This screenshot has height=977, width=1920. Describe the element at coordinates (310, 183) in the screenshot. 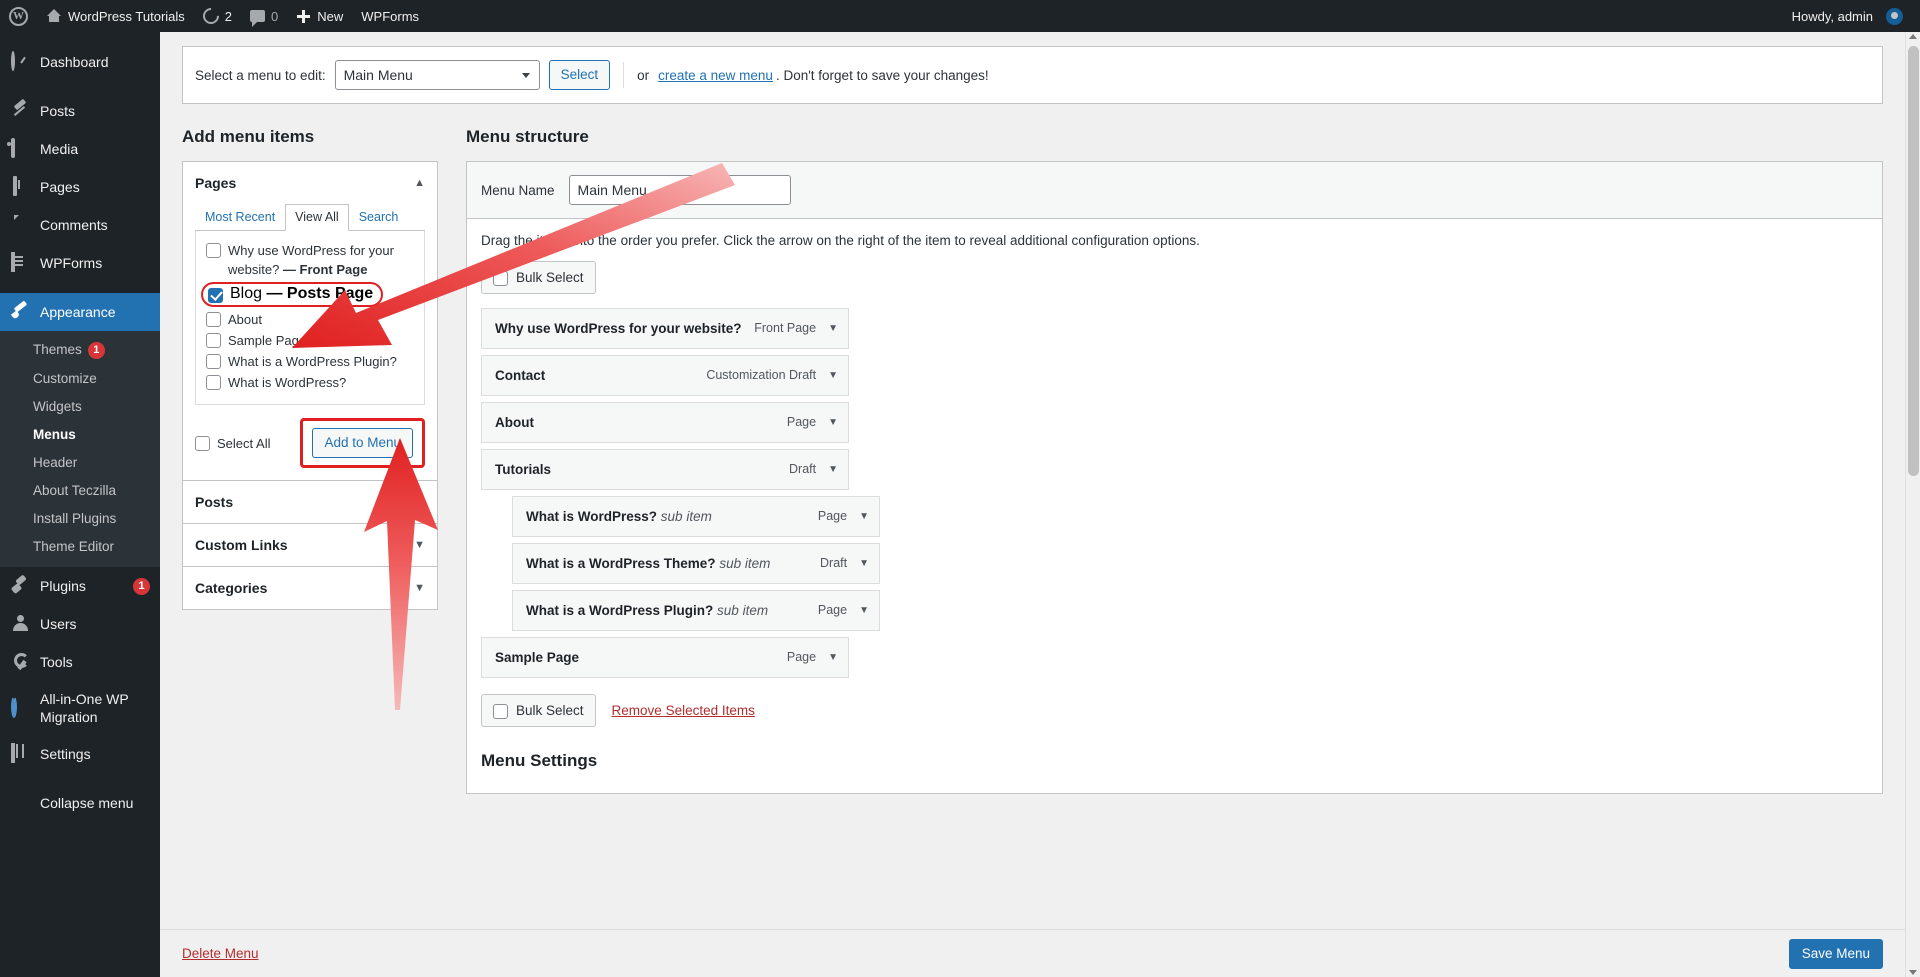

I see `panel-pages-header: Pages ▲` at that location.